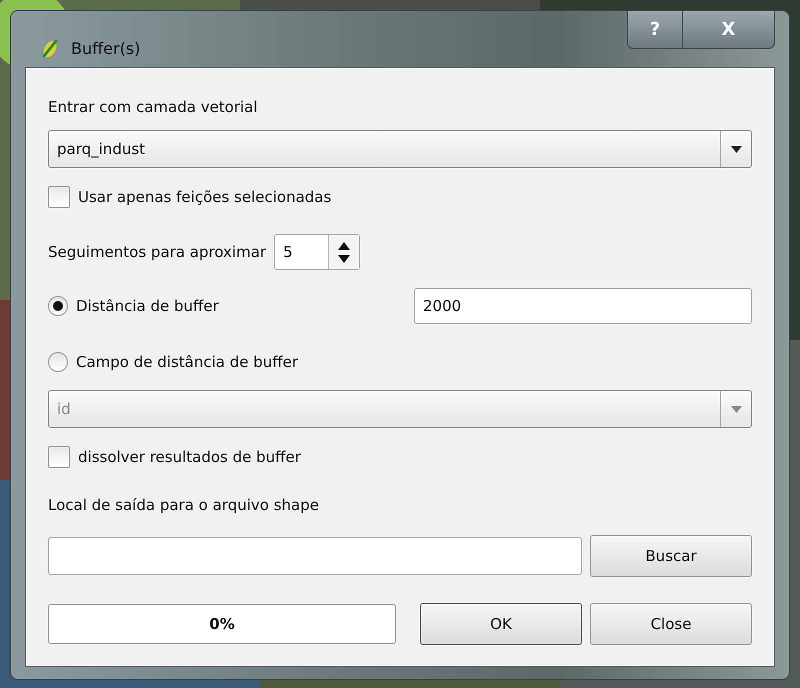 Image resolution: width=800 pixels, height=688 pixels. What do you see at coordinates (187, 362) in the screenshot?
I see `radio-label: Campo de distância de buffer` at bounding box center [187, 362].